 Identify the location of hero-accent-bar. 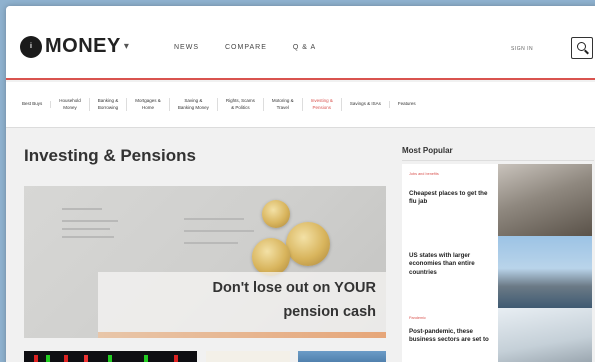
(242, 335).